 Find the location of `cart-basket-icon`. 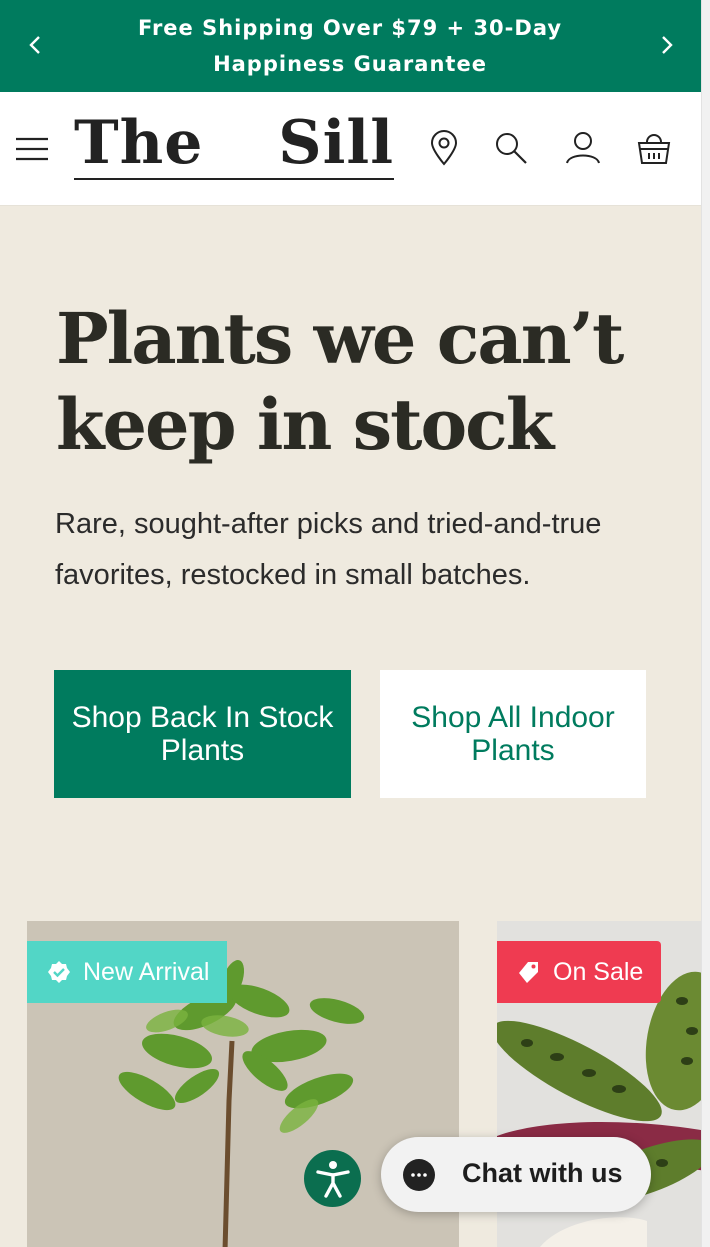

cart-basket-icon is located at coordinates (654, 148).